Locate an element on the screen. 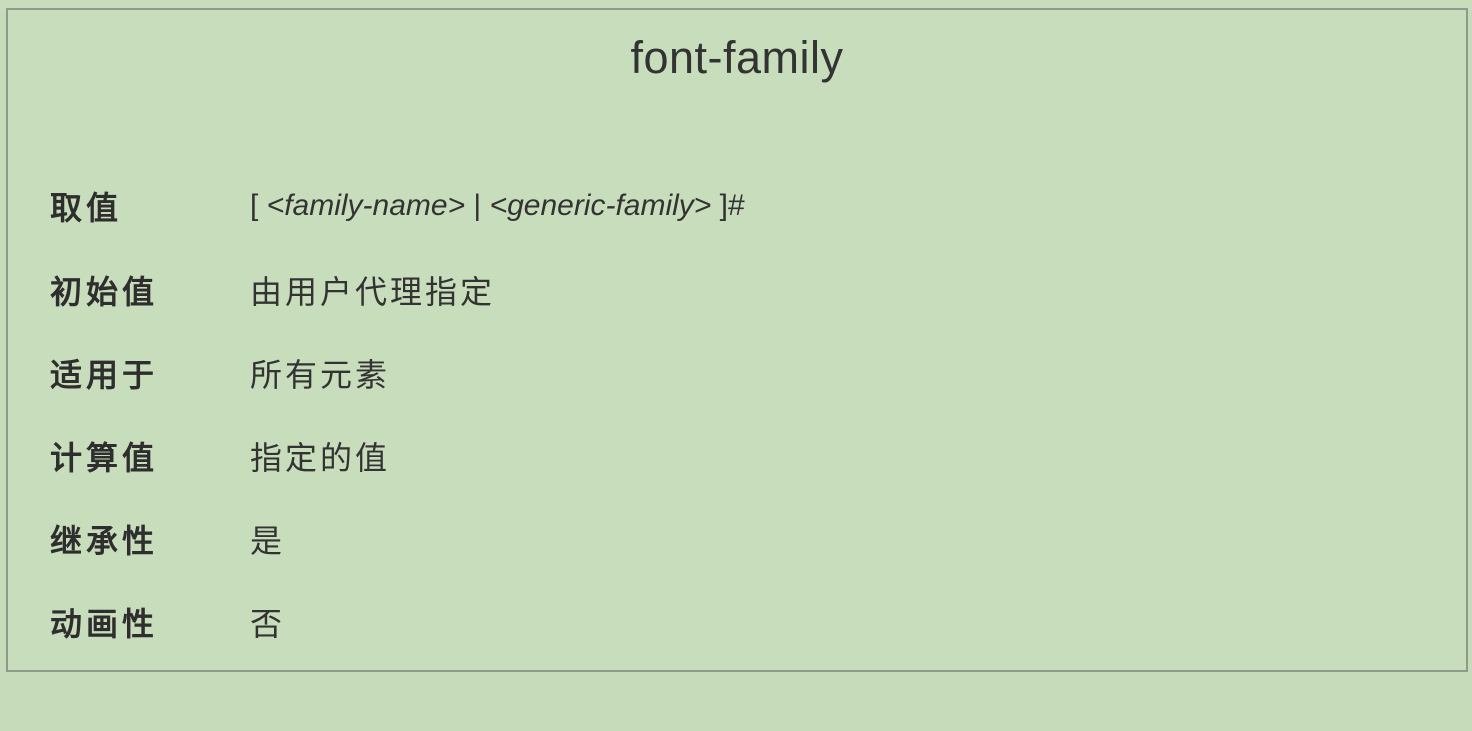  row-value: 是 is located at coordinates (268, 541).